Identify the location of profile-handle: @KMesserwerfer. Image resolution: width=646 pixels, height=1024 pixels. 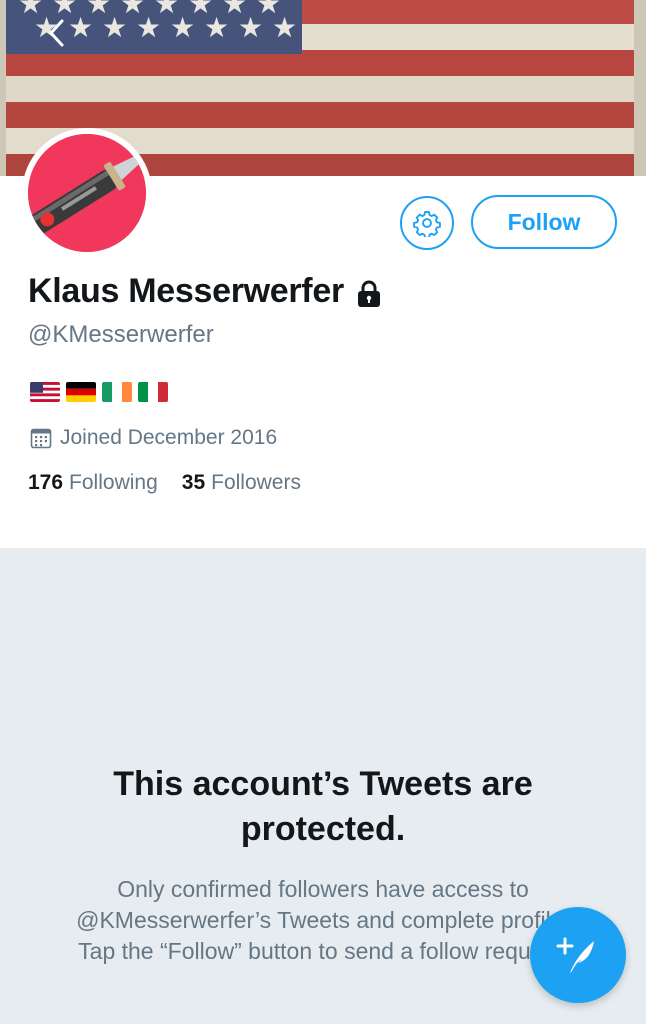
(121, 334).